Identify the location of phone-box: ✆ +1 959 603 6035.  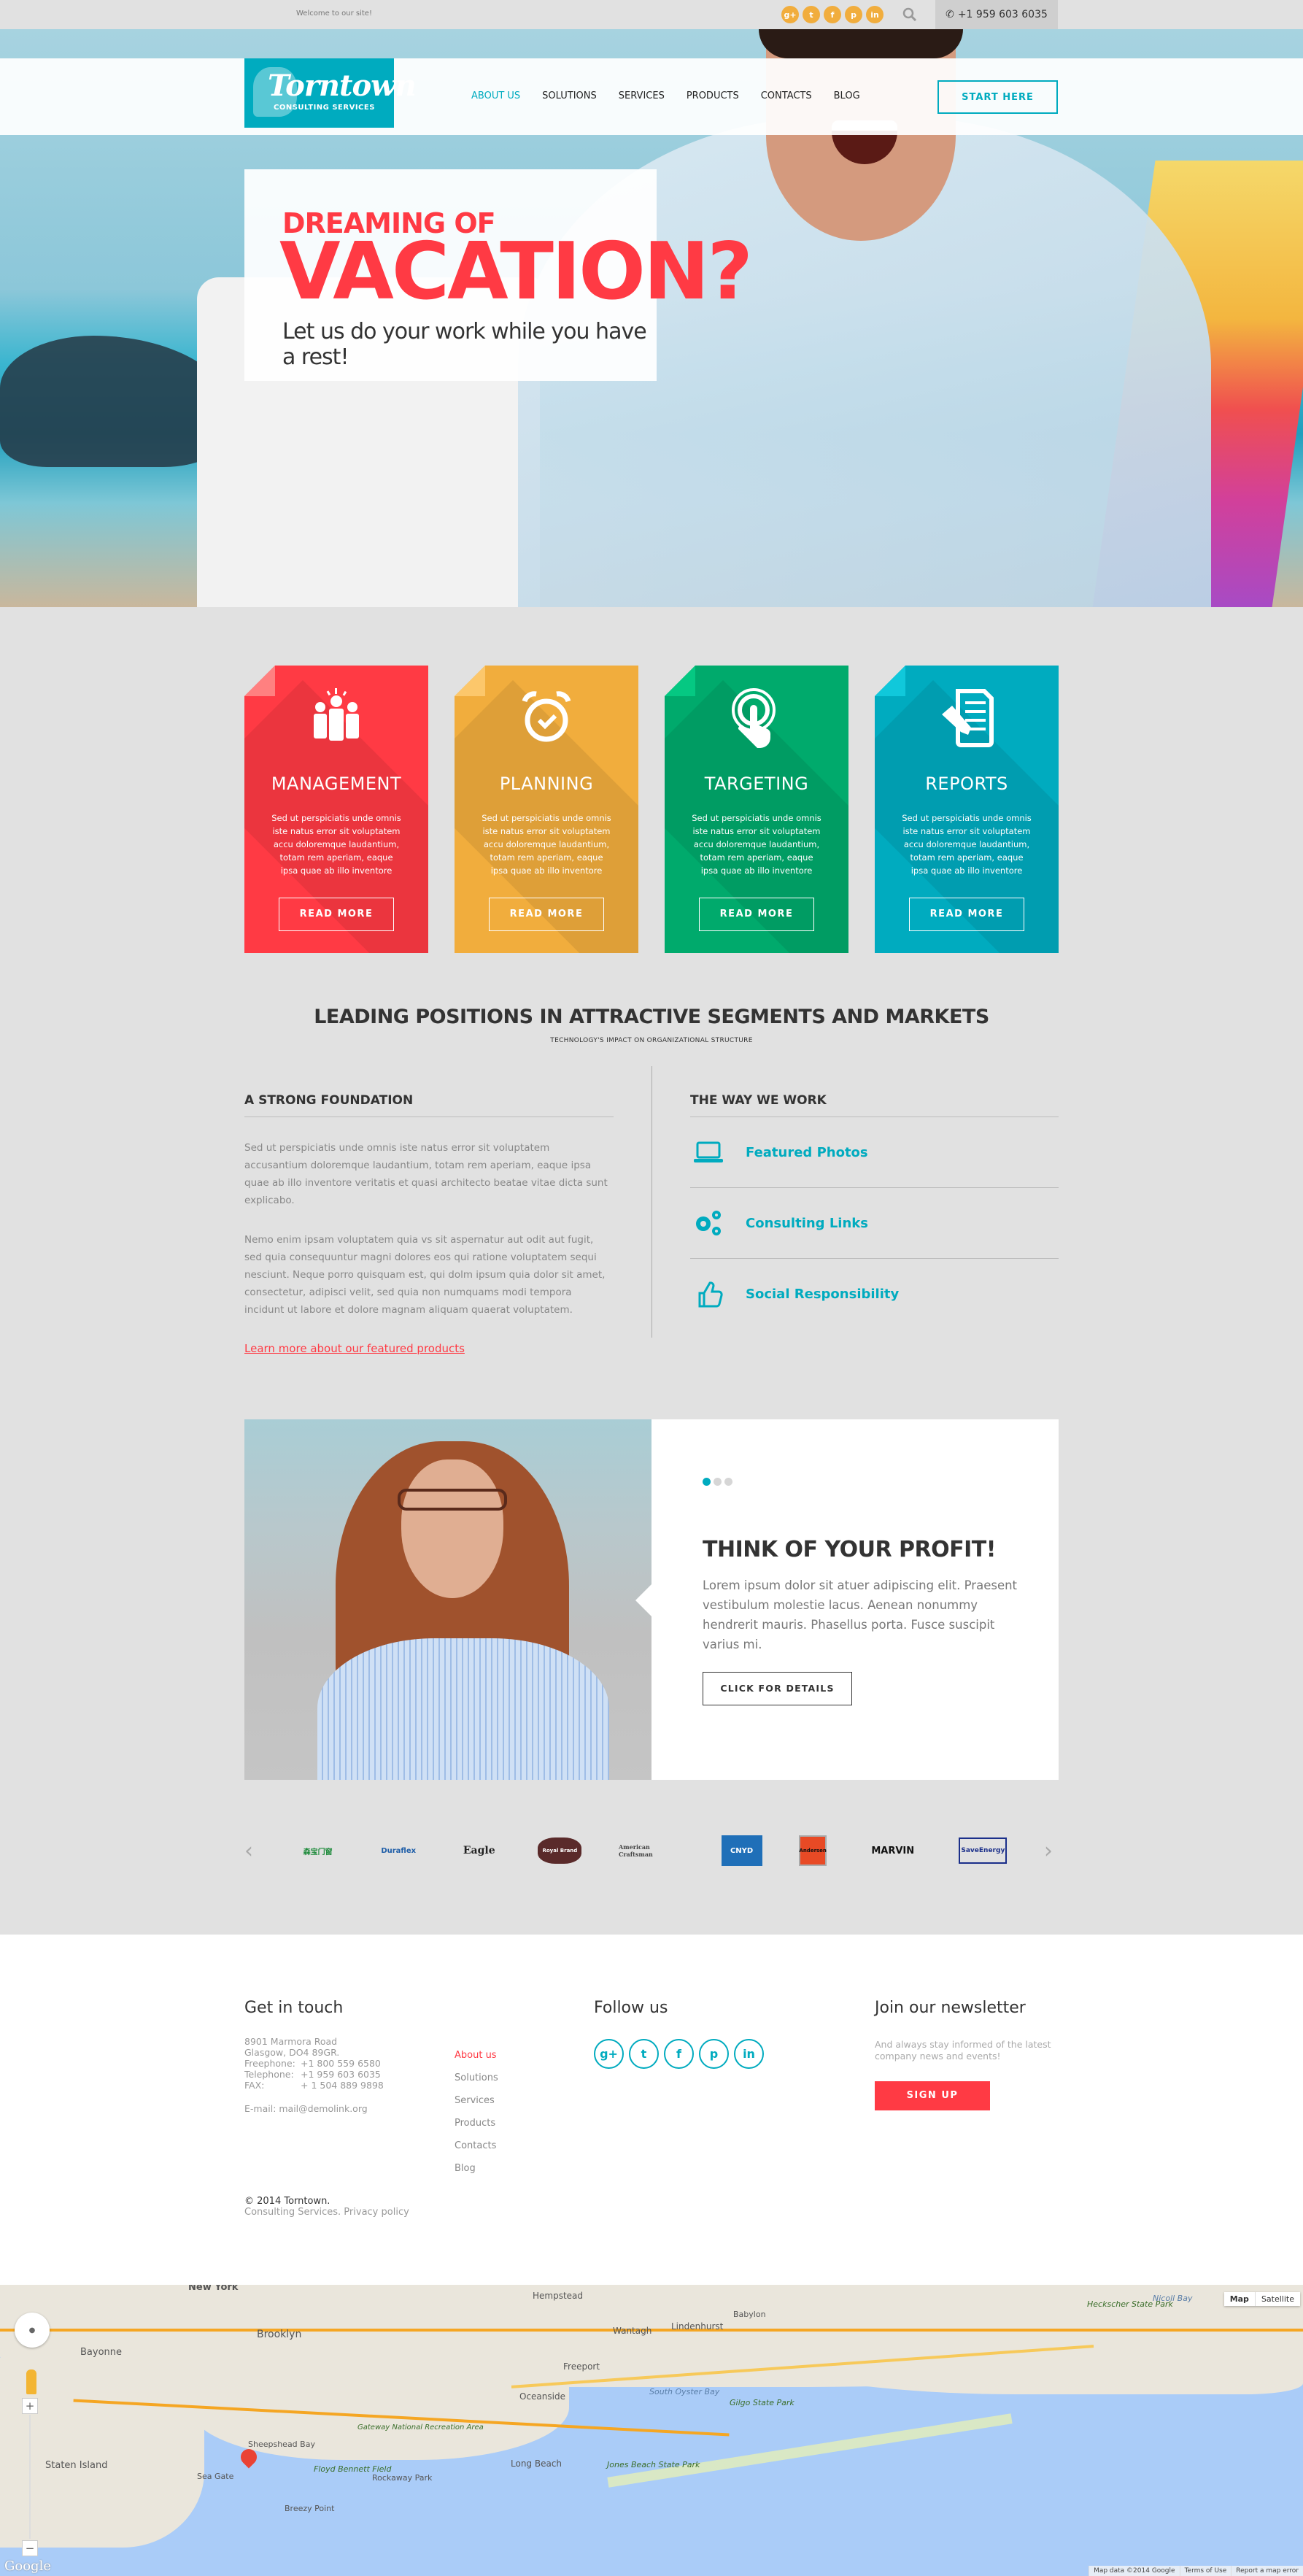
(997, 14).